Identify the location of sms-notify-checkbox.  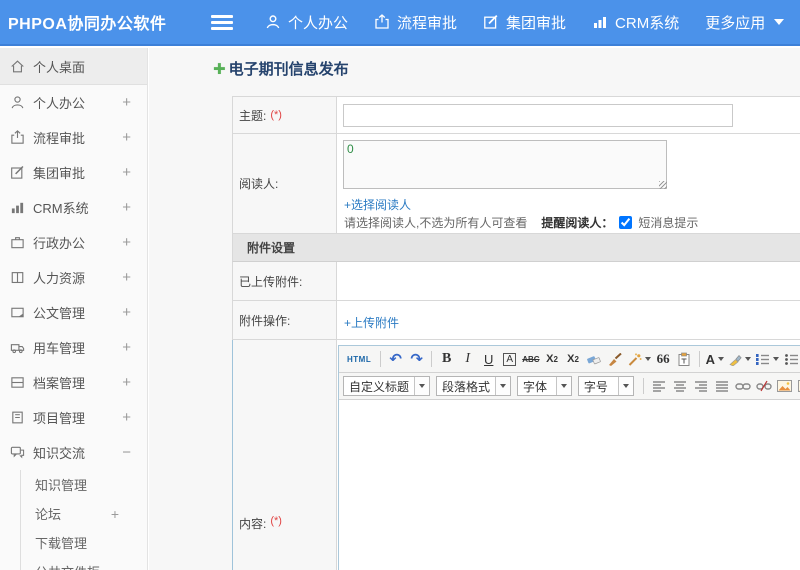
(626, 222).